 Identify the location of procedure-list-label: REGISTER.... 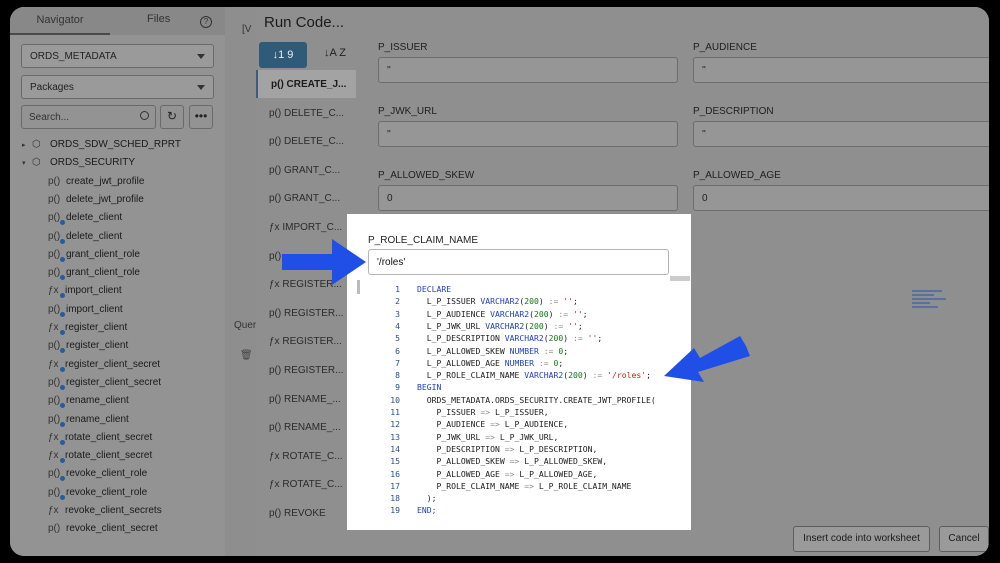
(314, 313).